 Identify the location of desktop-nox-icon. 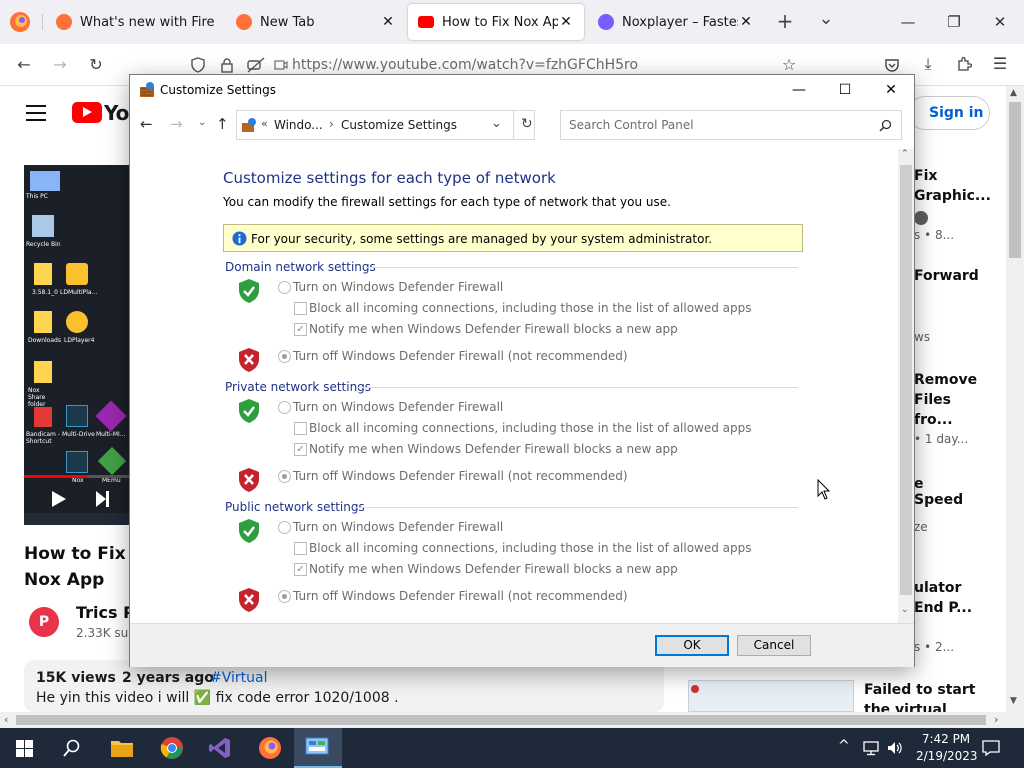
(77, 462).